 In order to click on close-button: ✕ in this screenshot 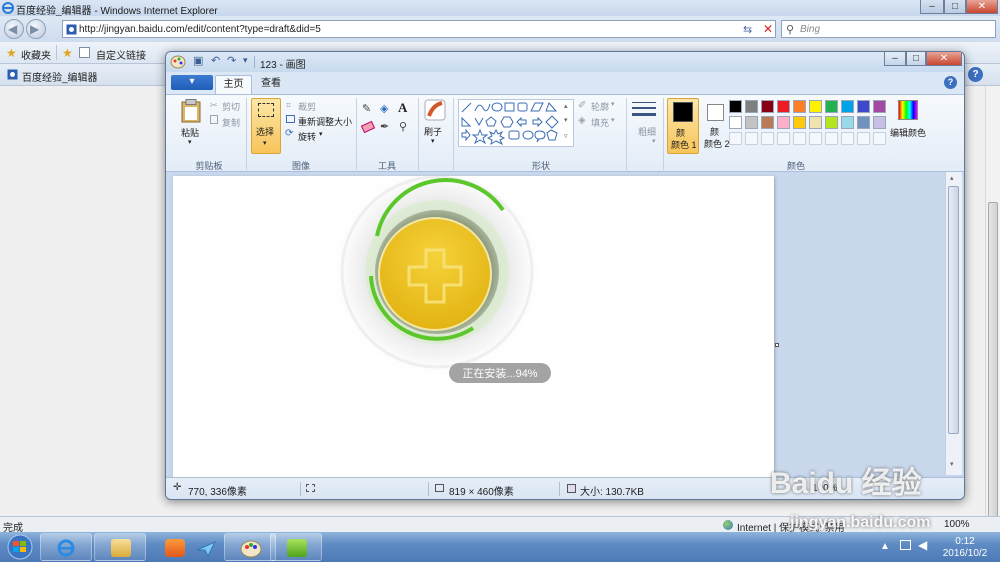, I will do `click(982, 7)`.